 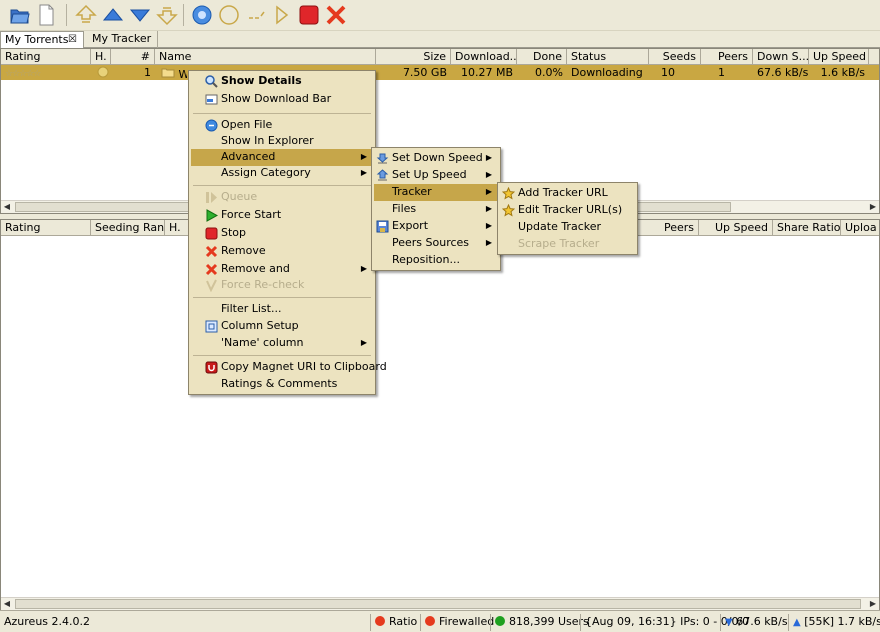 I want to click on users-status: 818,399 Users, so click(x=539, y=622).